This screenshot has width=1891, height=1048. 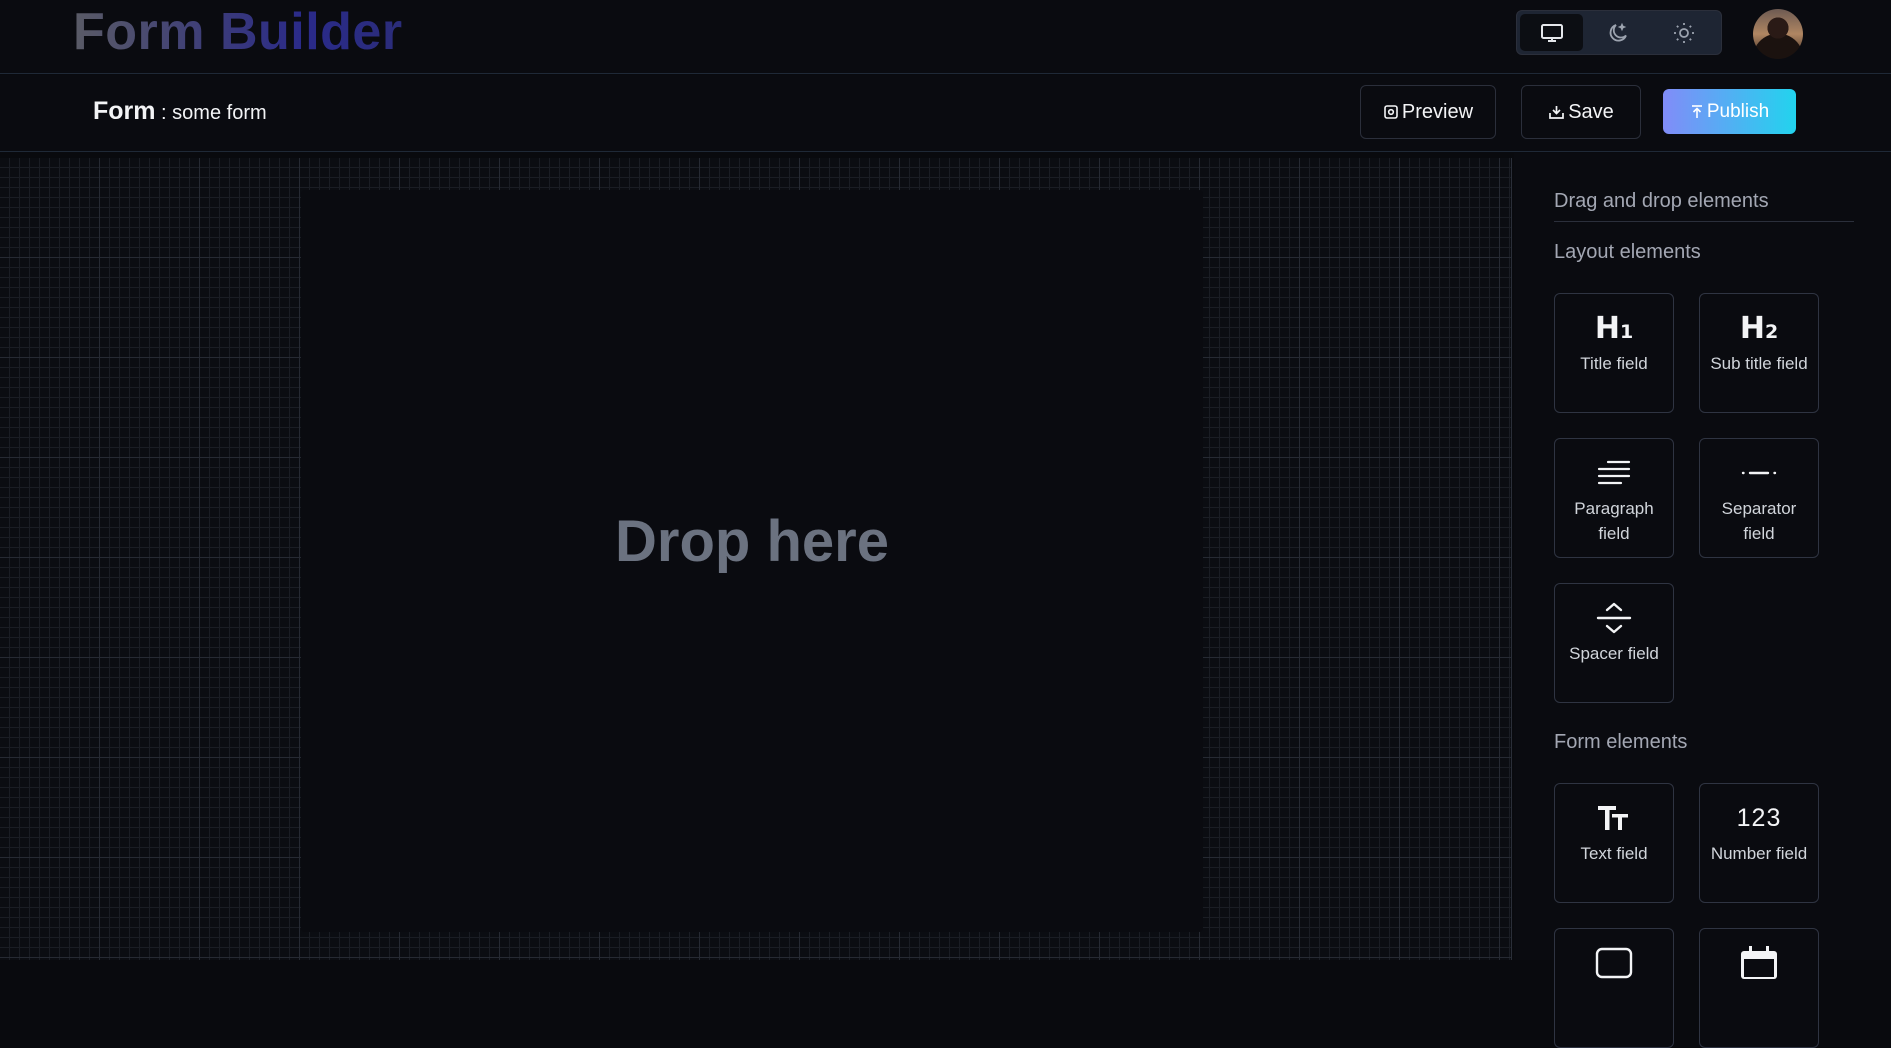 I want to click on monitor-icon, so click(x=1551, y=32).